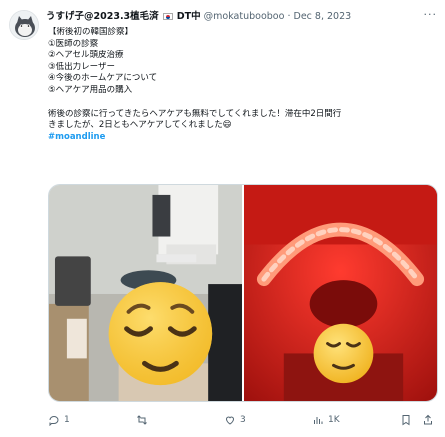 The height and width of the screenshot is (437, 445). Describe the element at coordinates (67, 420) in the screenshot. I see `reply-count: 1` at that location.